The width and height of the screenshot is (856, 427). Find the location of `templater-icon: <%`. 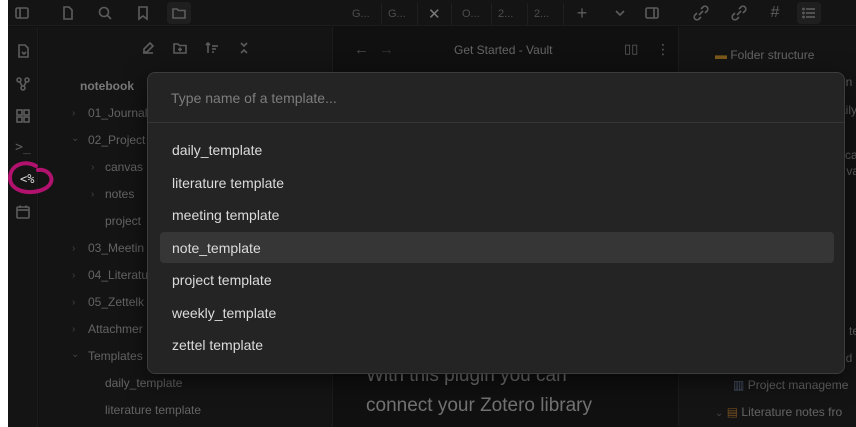

templater-icon: <% is located at coordinates (27, 179).